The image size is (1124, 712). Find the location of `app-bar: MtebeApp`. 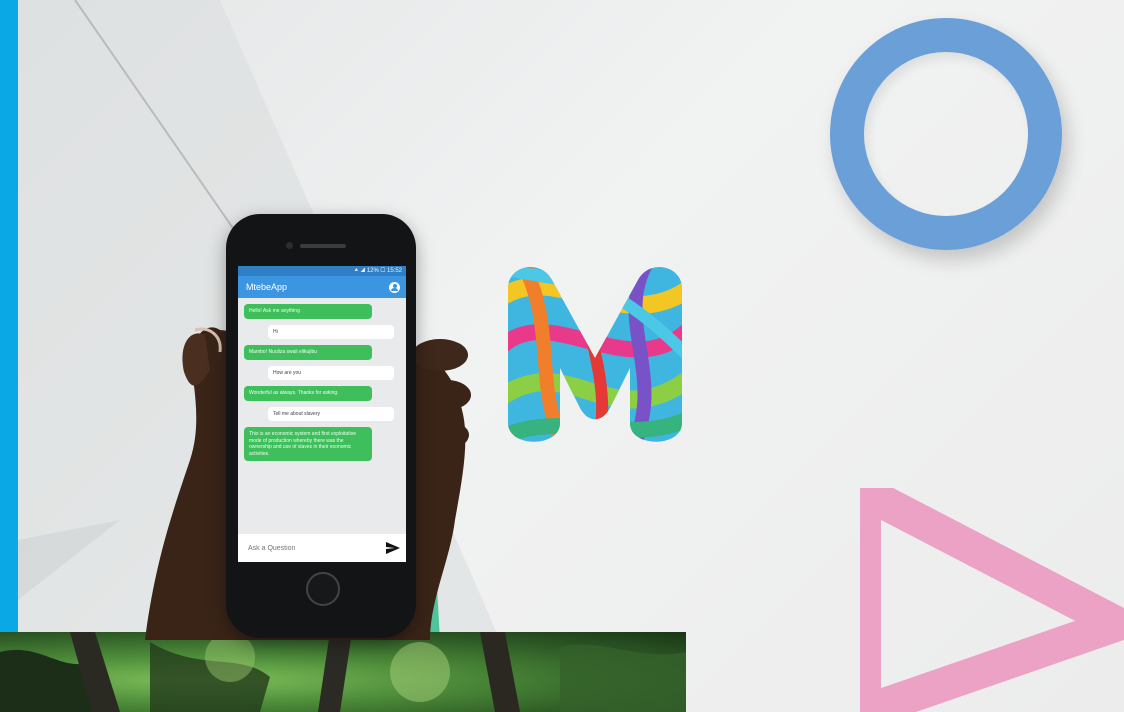

app-bar: MtebeApp is located at coordinates (322, 287).